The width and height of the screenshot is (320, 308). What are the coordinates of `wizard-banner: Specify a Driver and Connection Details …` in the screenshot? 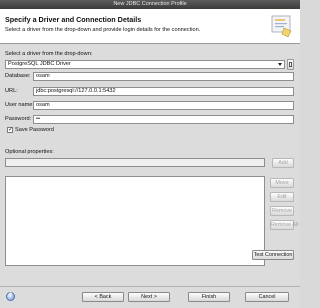 It's located at (150, 26).